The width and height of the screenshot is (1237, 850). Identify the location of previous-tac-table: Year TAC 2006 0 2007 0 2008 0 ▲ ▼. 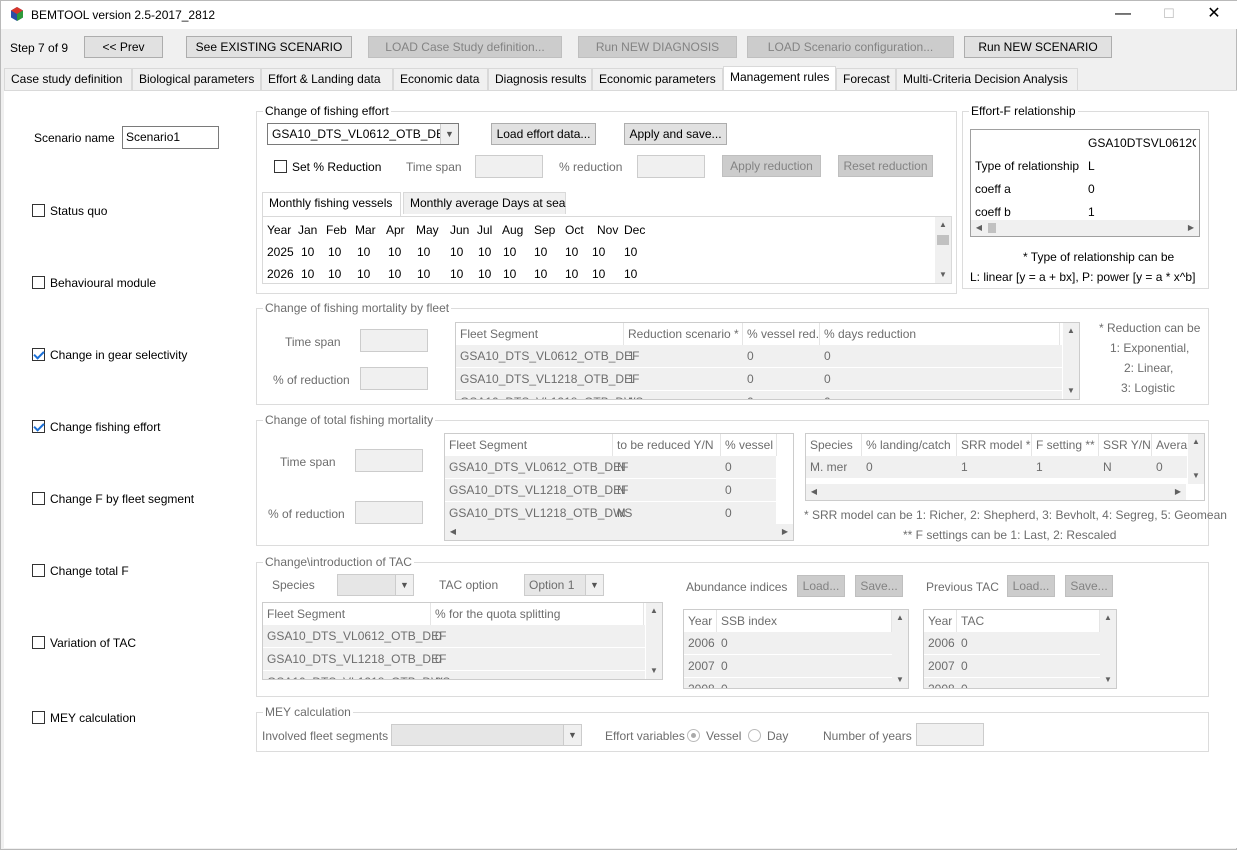
(1020, 649).